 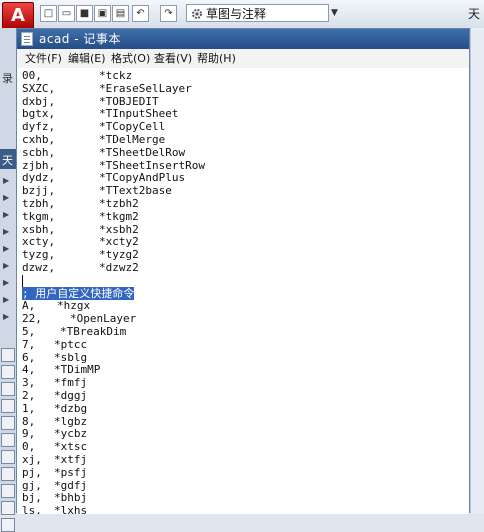 I want to click on workspace-selector: 草图与注释, so click(x=257, y=13).